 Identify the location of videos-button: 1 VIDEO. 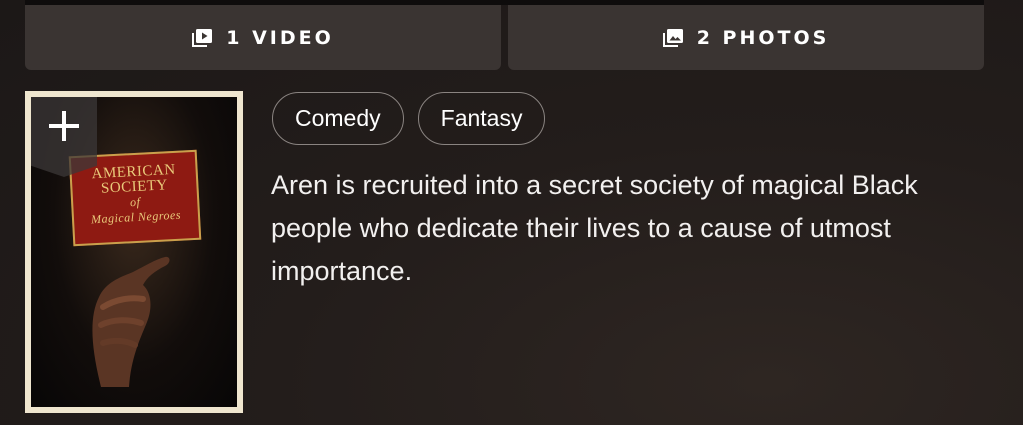
(263, 37).